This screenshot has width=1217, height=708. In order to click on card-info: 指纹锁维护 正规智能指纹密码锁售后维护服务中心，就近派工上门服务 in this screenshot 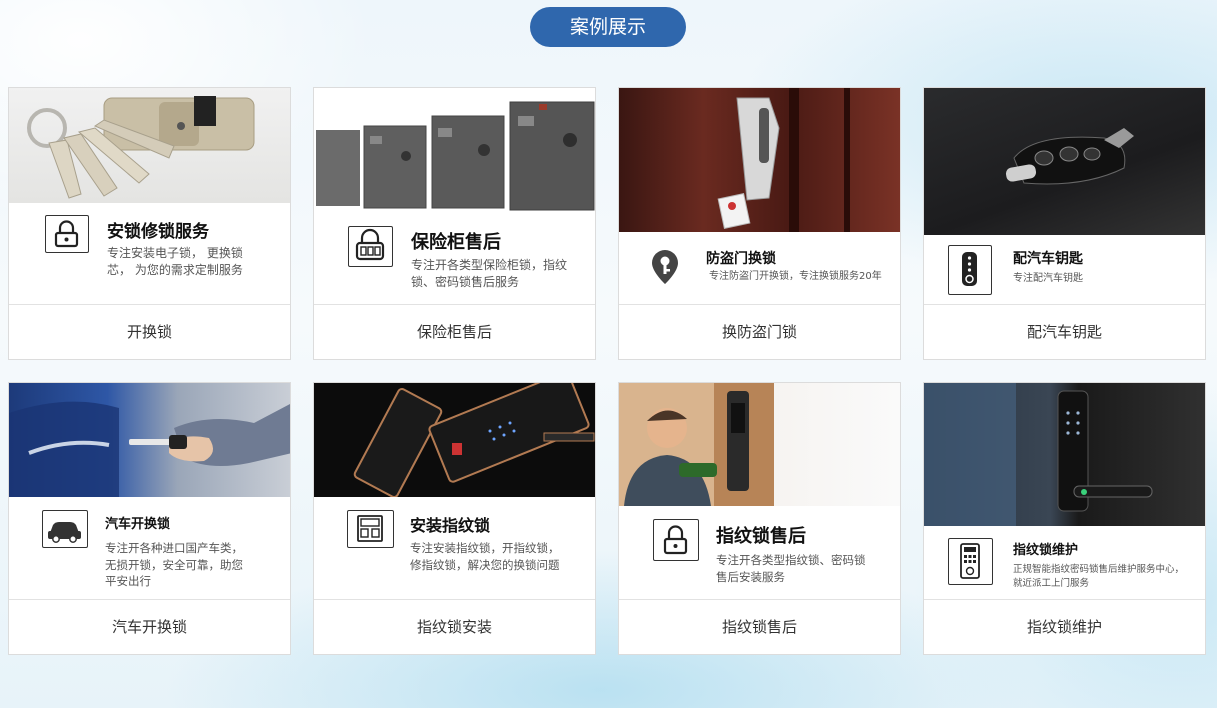, I will do `click(1064, 564)`.